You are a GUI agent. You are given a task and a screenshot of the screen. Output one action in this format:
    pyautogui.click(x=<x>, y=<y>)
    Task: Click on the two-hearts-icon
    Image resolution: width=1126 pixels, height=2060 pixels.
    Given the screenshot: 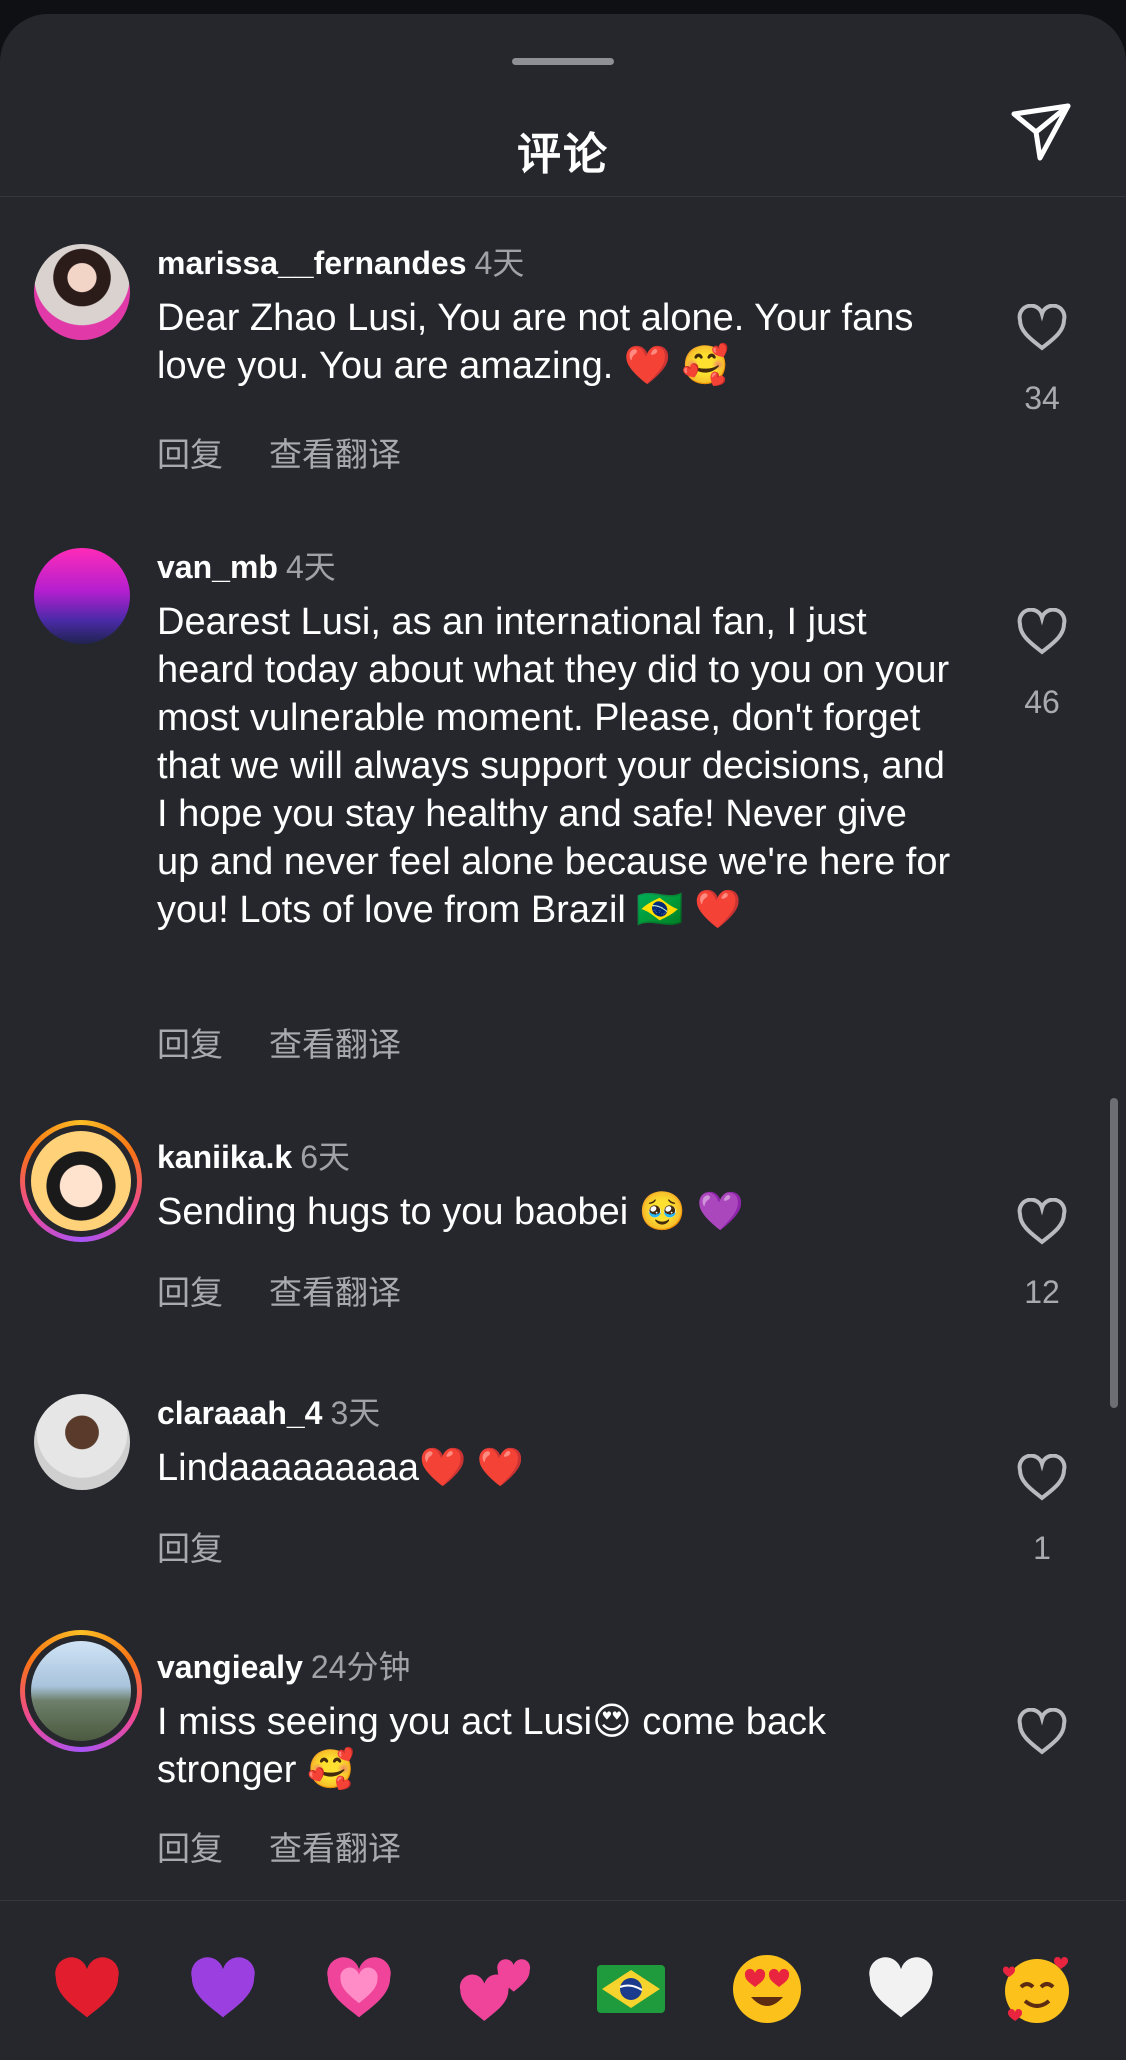 What is the action you would take?
    pyautogui.click(x=495, y=1989)
    